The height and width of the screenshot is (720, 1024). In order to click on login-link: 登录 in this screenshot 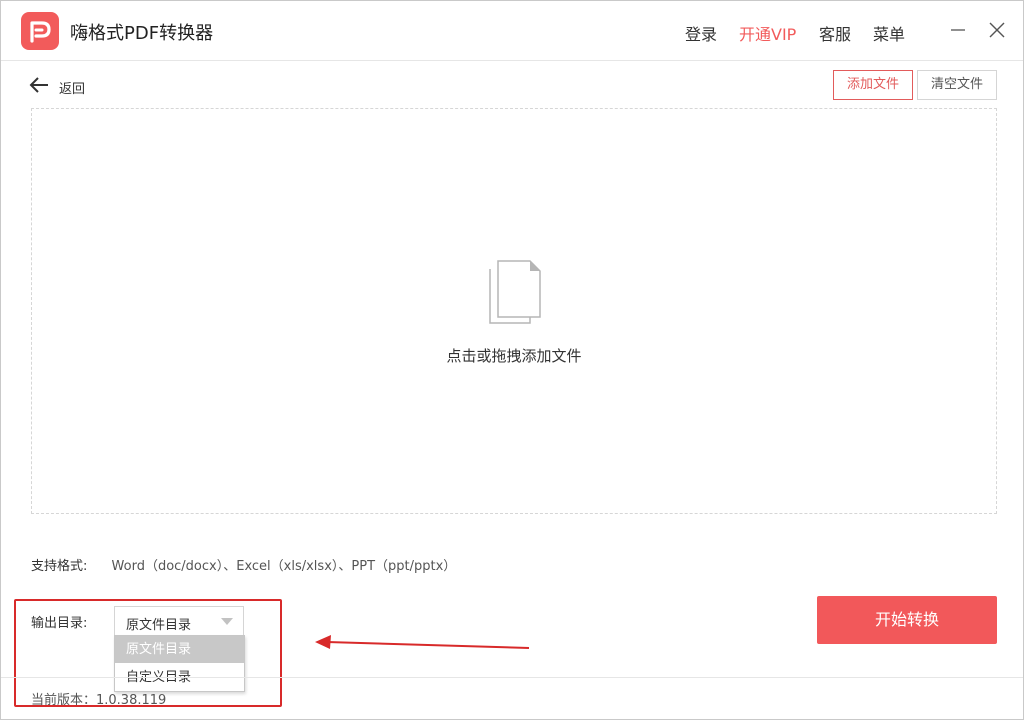, I will do `click(701, 33)`.